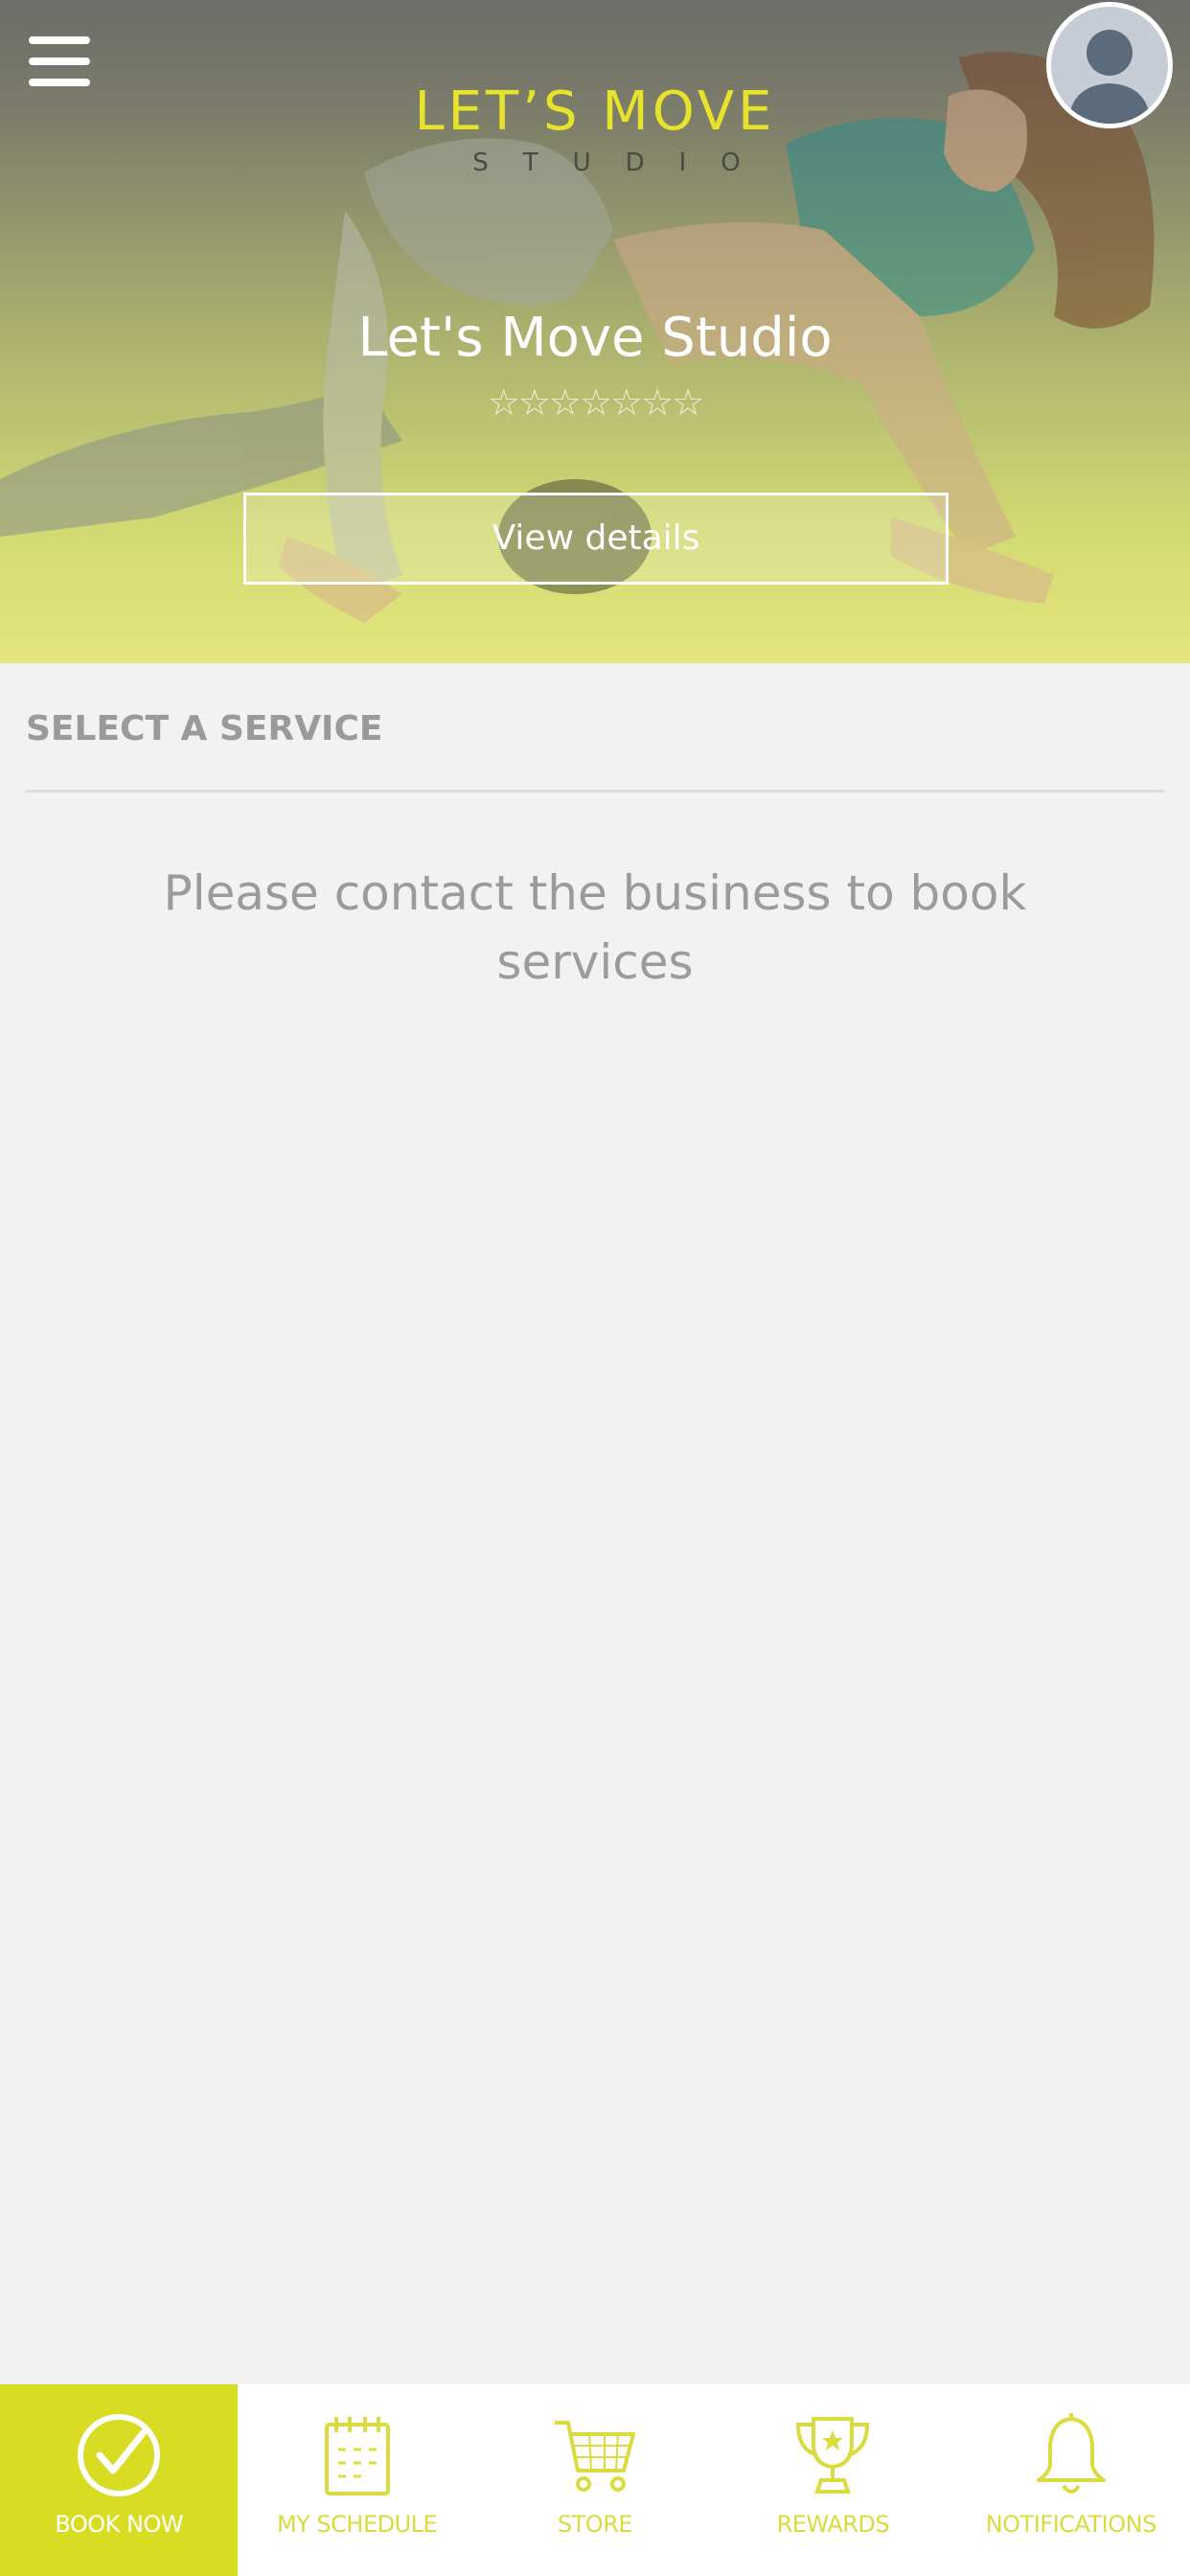 Image resolution: width=1190 pixels, height=2576 pixels. Describe the element at coordinates (119, 2455) in the screenshot. I see `check-circle-icon` at that location.